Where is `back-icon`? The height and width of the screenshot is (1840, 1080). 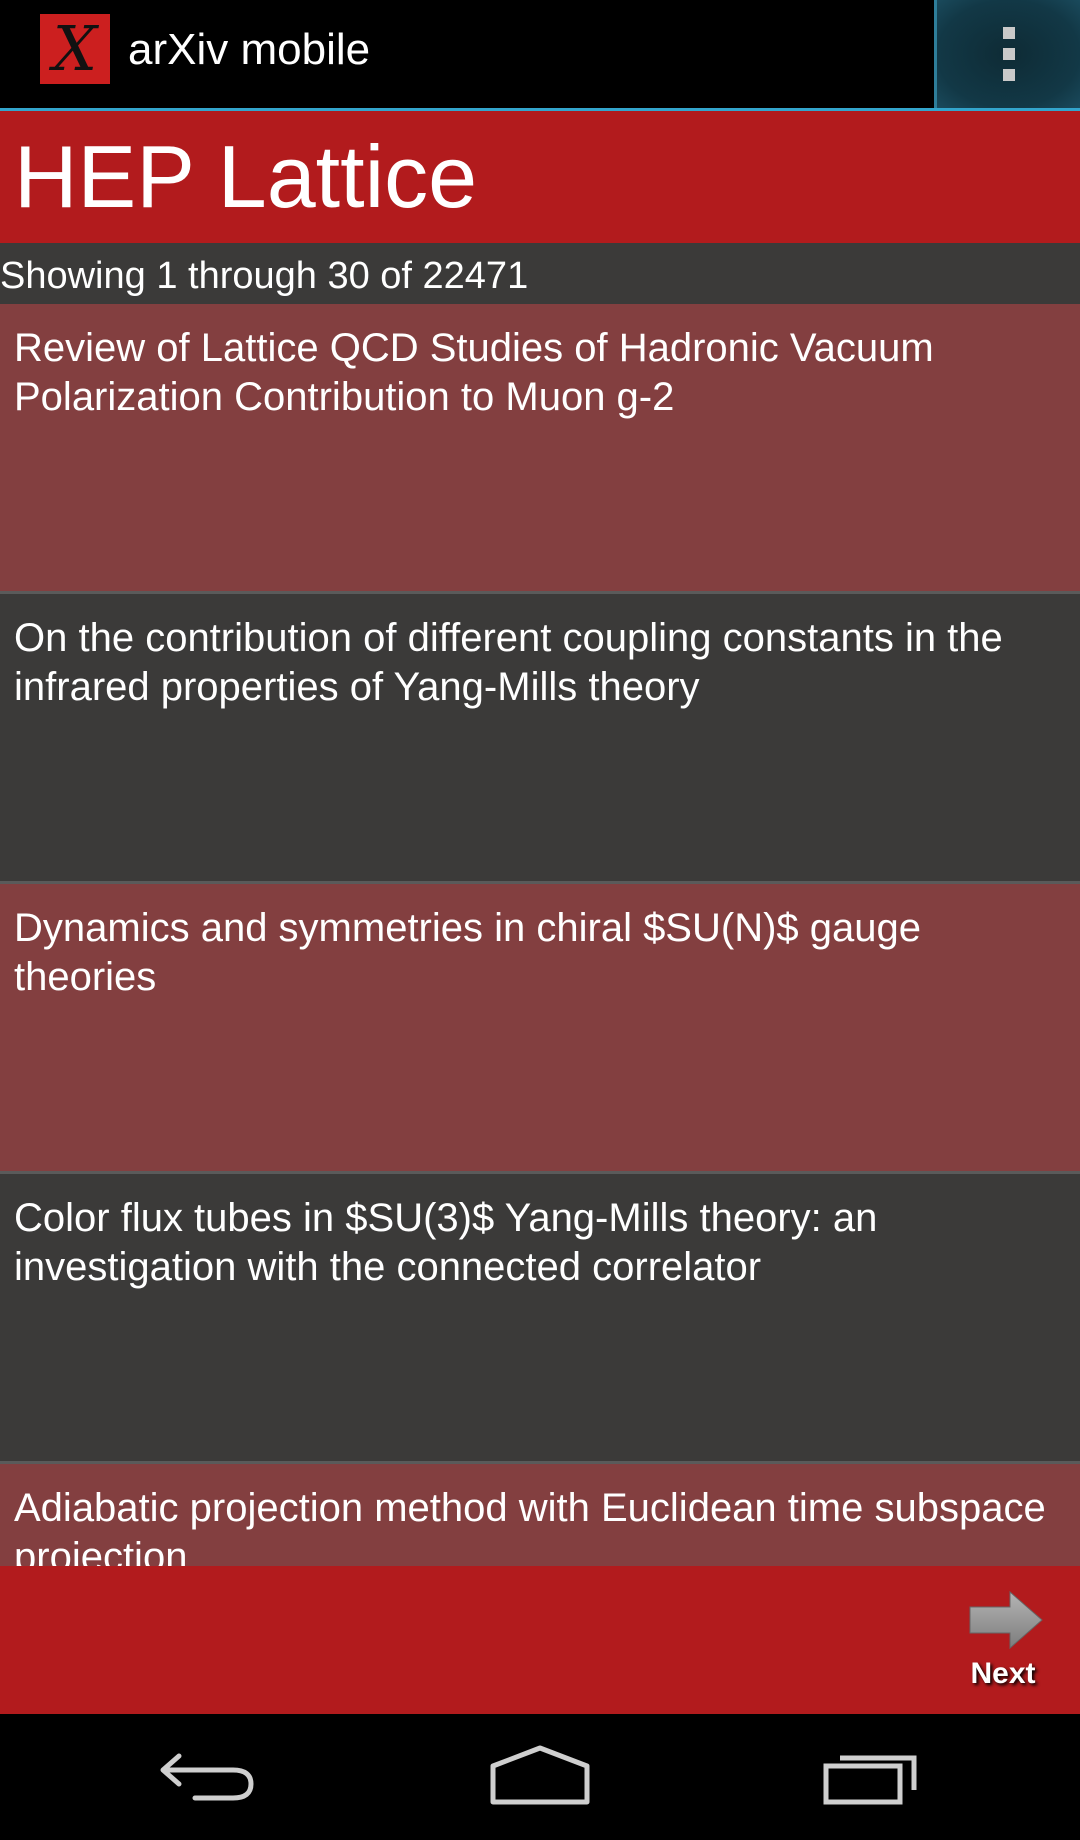 back-icon is located at coordinates (210, 1777).